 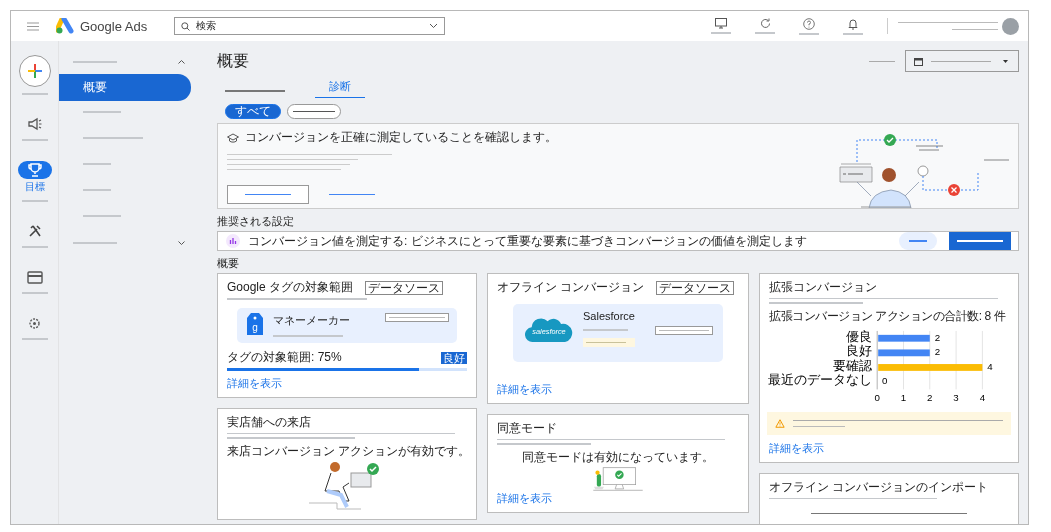 What do you see at coordinates (340, 88) in the screenshot?
I see `tab: 診断` at bounding box center [340, 88].